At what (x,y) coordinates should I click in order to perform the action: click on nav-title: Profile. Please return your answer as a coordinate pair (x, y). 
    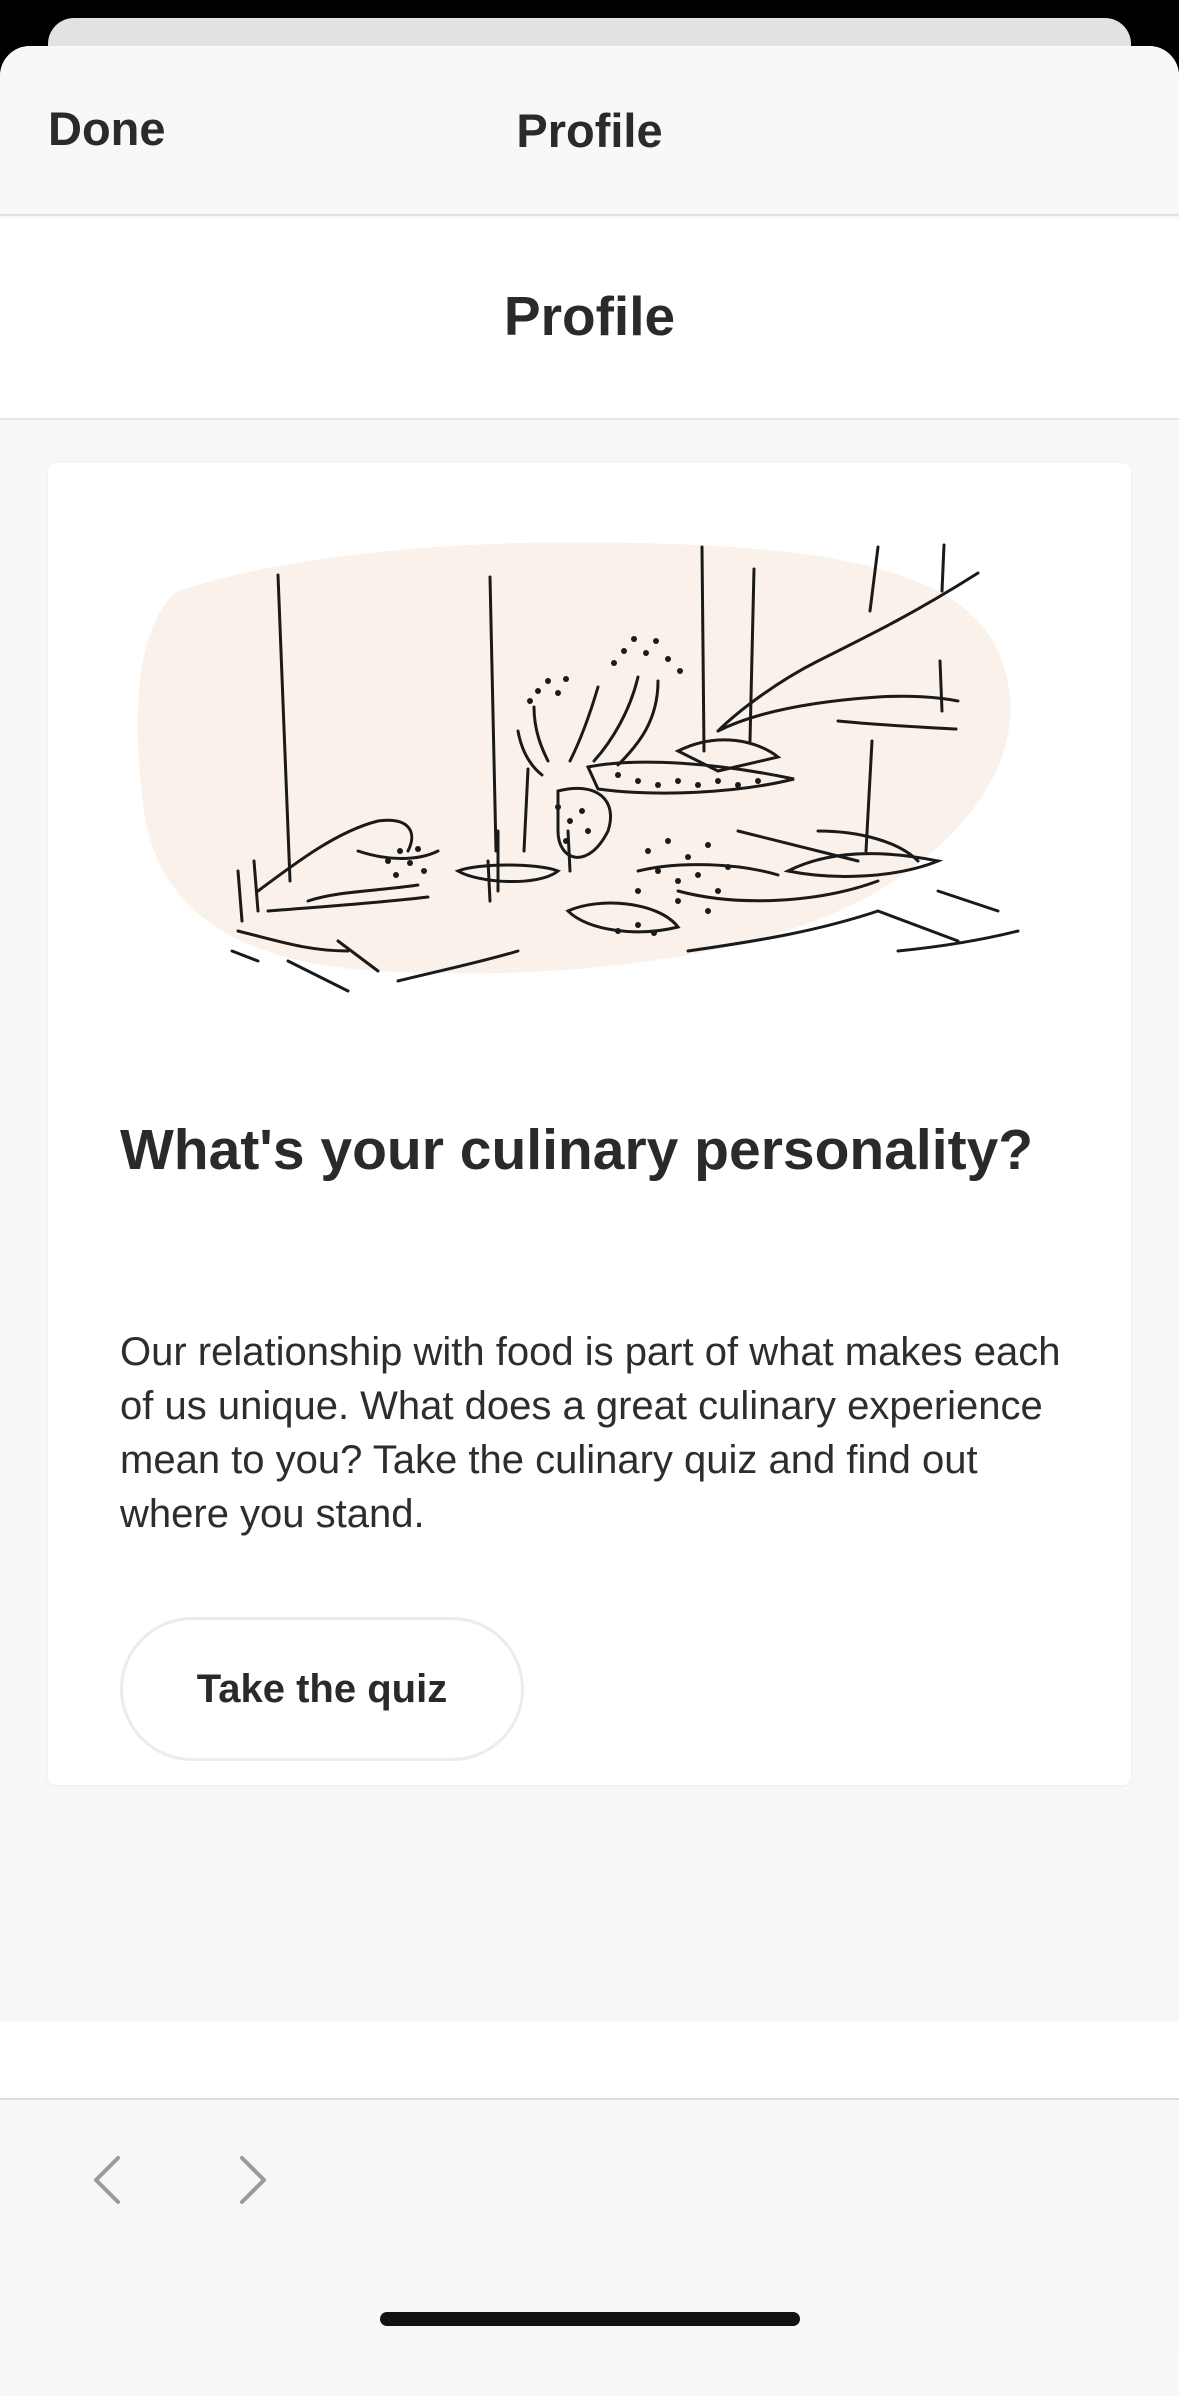
    Looking at the image, I should click on (589, 130).